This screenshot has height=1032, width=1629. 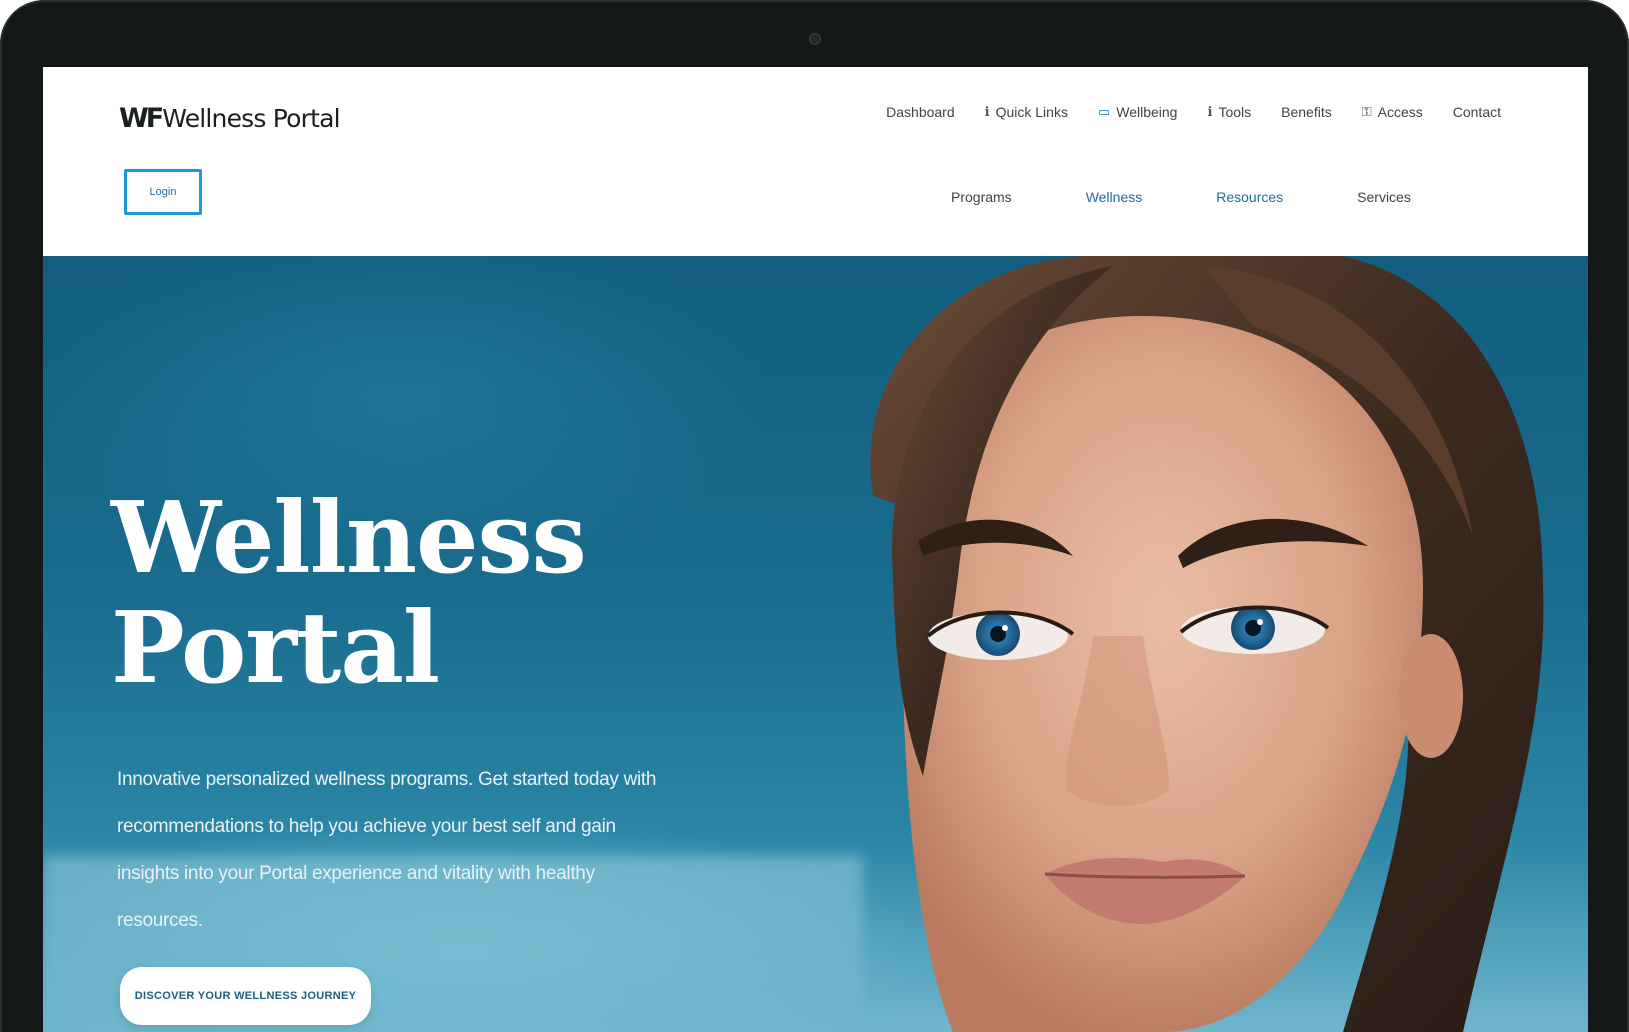 What do you see at coordinates (1114, 197) in the screenshot?
I see `sub-nav-item-wellness: Wellness` at bounding box center [1114, 197].